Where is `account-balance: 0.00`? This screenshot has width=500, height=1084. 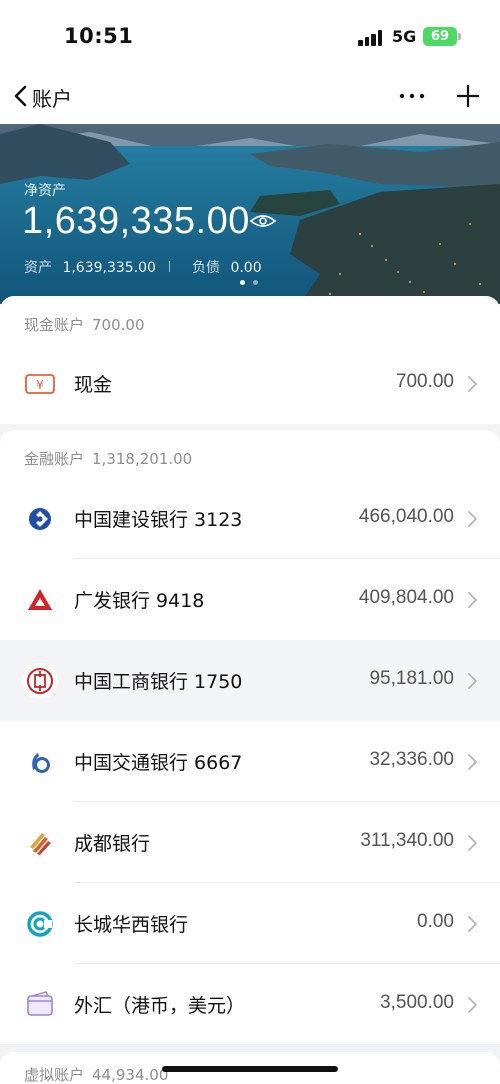
account-balance: 0.00 is located at coordinates (435, 921).